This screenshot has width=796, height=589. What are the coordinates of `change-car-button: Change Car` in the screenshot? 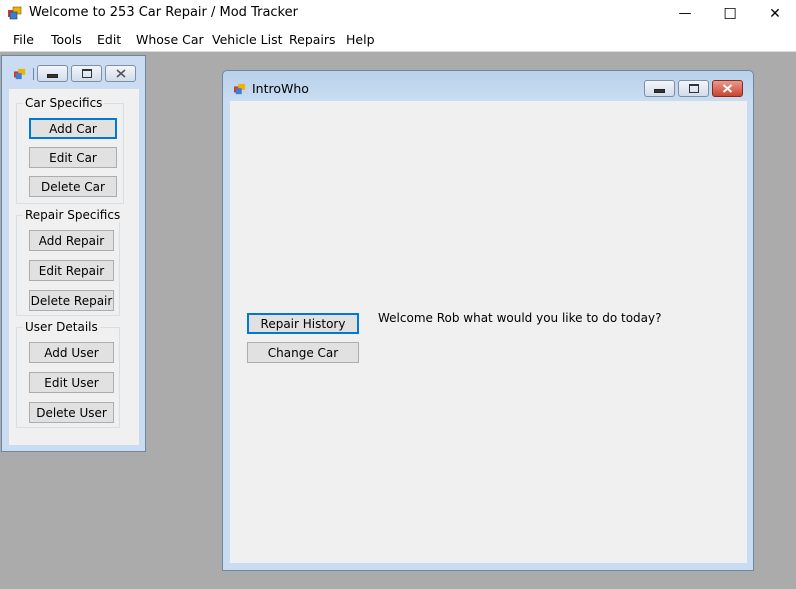 It's located at (303, 352).